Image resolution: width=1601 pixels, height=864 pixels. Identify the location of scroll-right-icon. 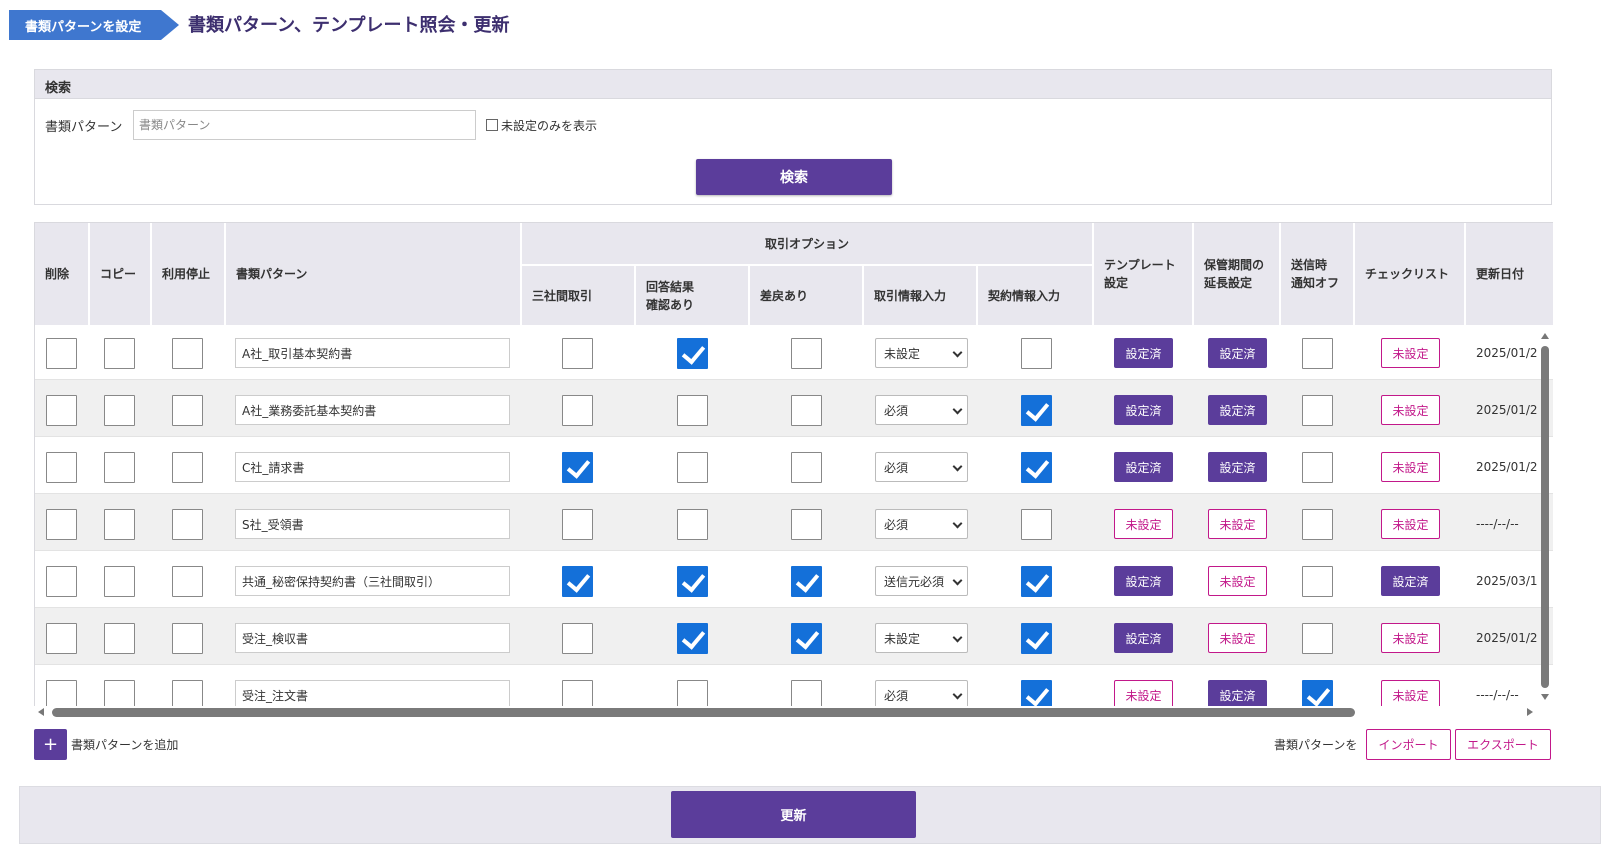
(1530, 712).